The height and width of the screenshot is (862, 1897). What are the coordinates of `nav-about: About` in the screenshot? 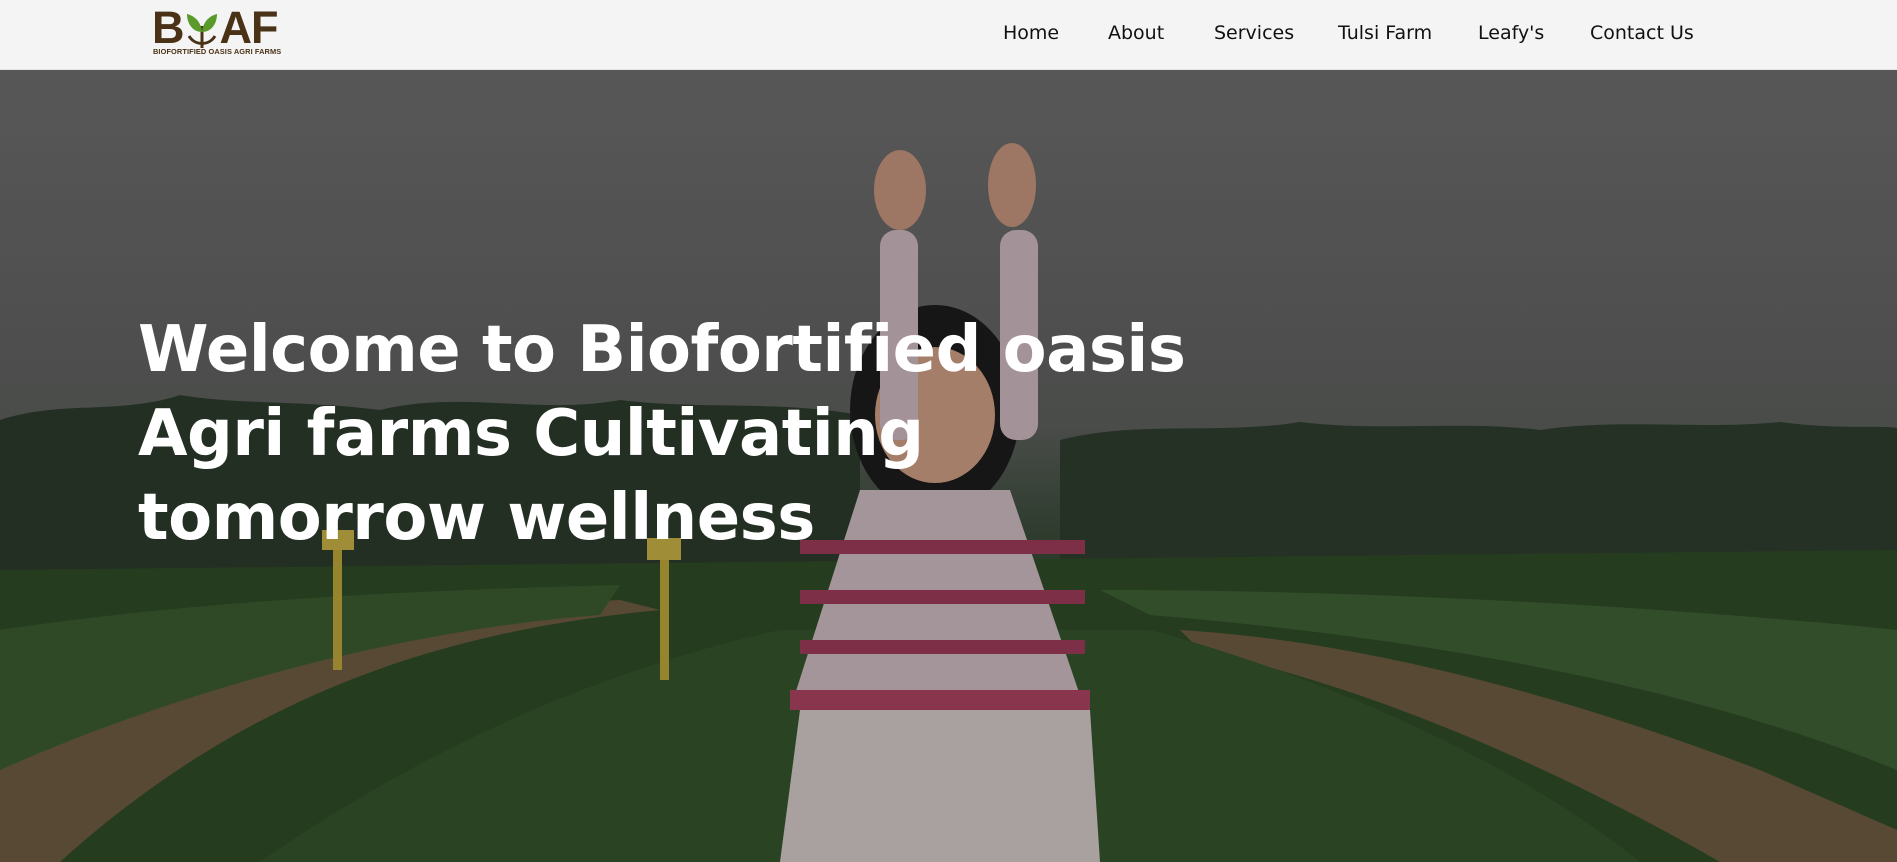 It's located at (1136, 33).